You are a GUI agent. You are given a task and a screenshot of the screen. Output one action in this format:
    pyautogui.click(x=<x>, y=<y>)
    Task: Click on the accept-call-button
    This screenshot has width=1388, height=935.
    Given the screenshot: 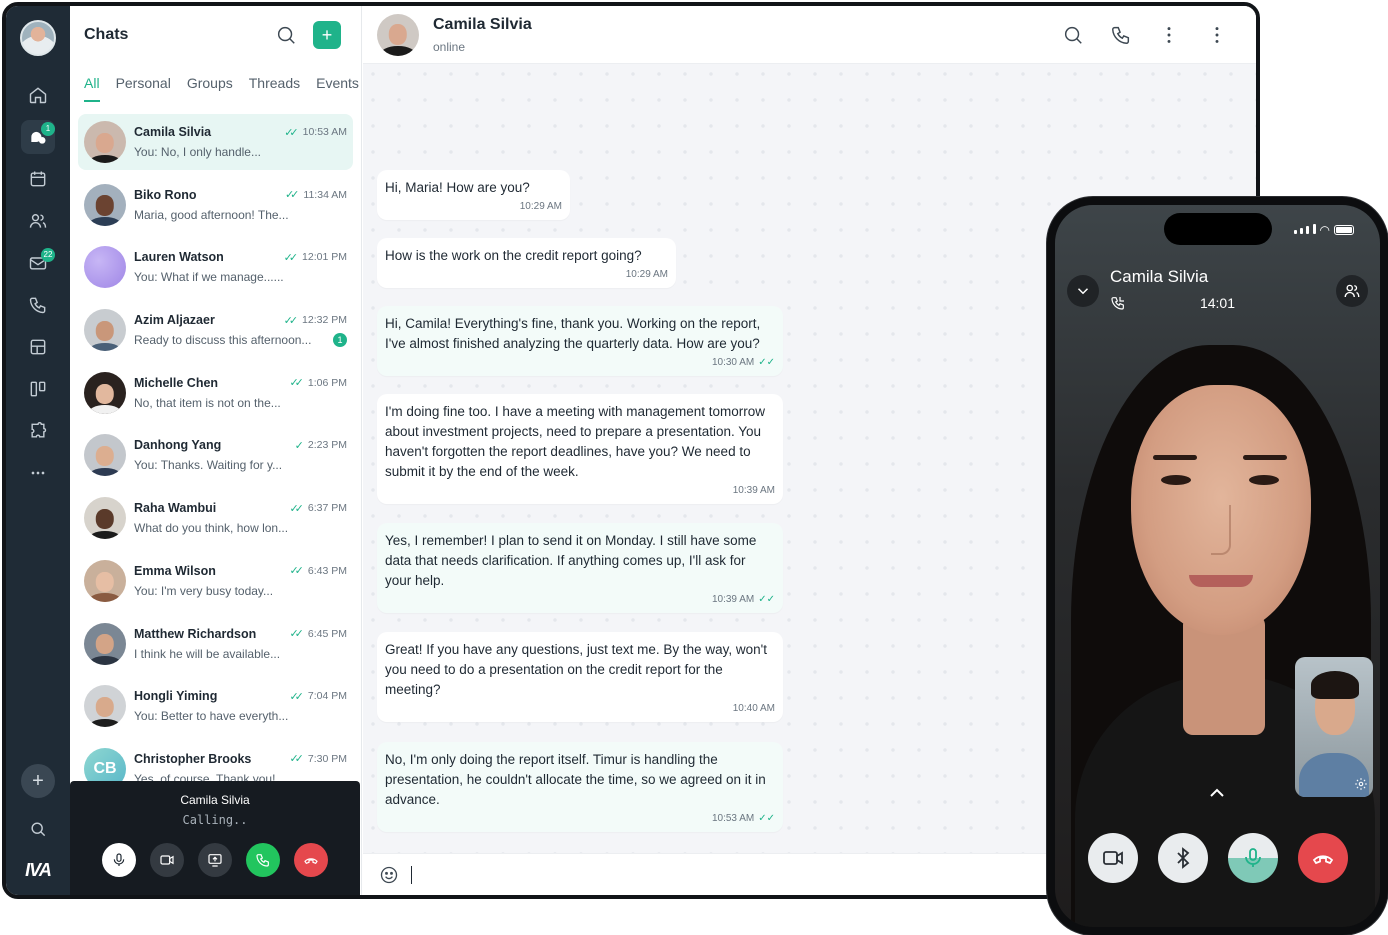 What is the action you would take?
    pyautogui.click(x=263, y=860)
    